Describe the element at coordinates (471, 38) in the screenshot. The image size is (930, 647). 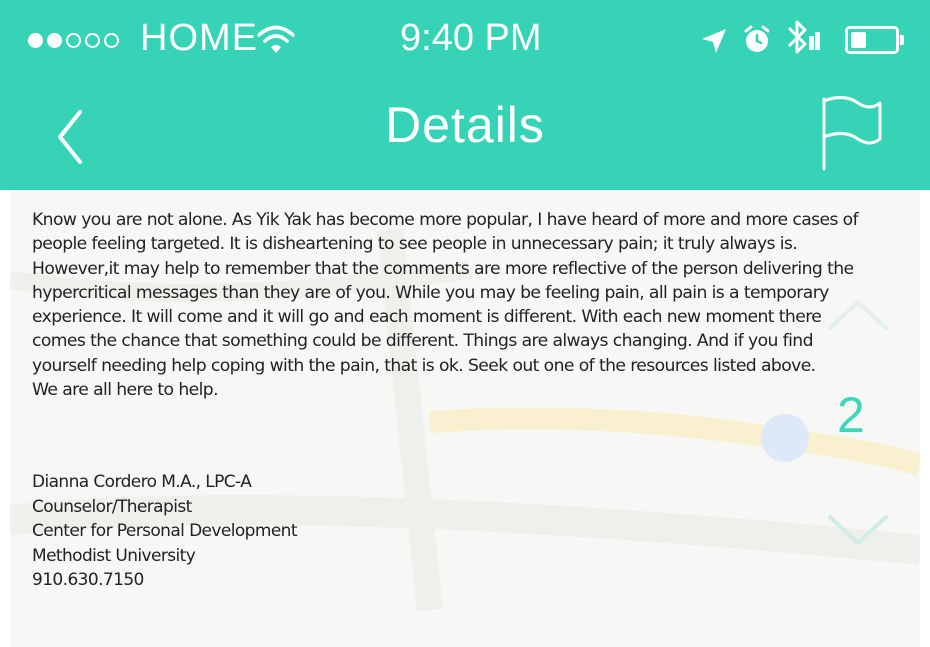
I see `status-time: 9:40 PM` at that location.